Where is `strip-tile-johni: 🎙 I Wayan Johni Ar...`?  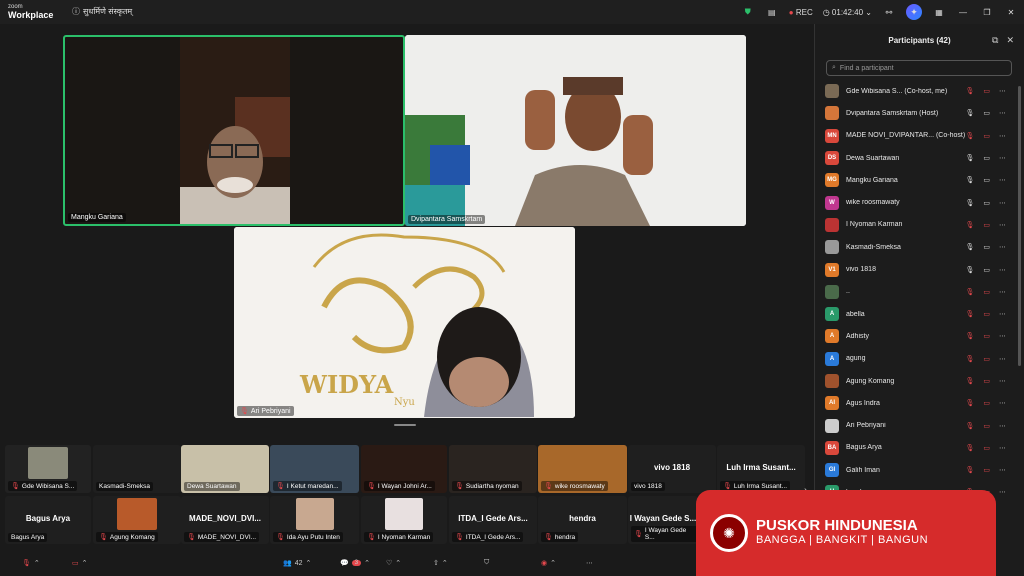 strip-tile-johni: 🎙 I Wayan Johni Ar... is located at coordinates (404, 469).